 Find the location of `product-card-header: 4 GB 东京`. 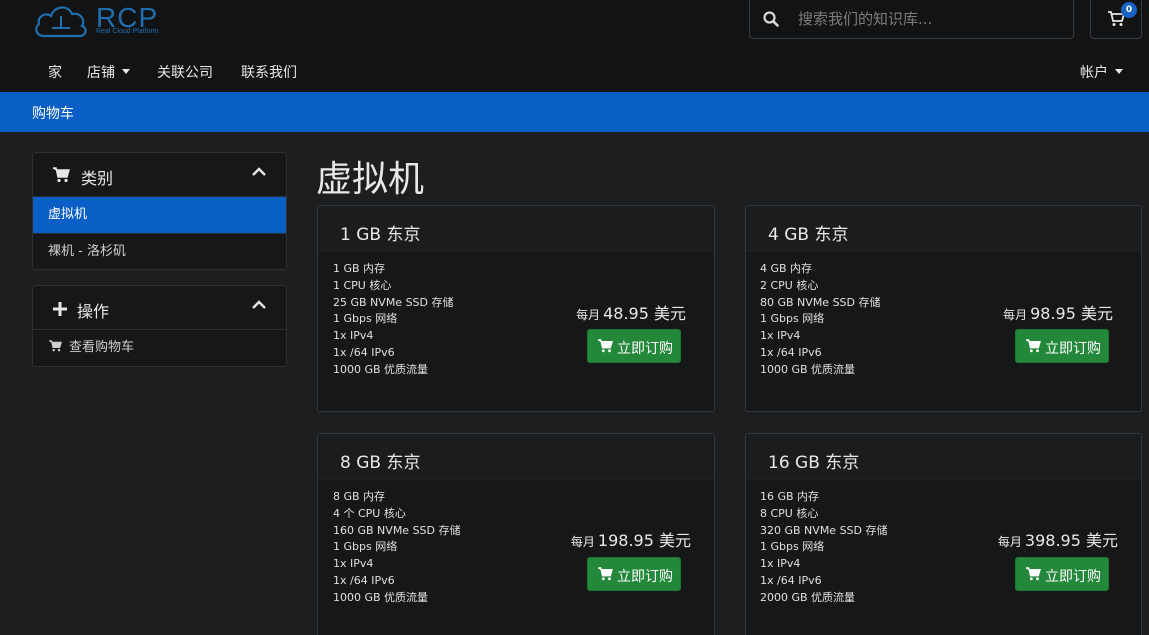

product-card-header: 4 GB 东京 is located at coordinates (943, 229).